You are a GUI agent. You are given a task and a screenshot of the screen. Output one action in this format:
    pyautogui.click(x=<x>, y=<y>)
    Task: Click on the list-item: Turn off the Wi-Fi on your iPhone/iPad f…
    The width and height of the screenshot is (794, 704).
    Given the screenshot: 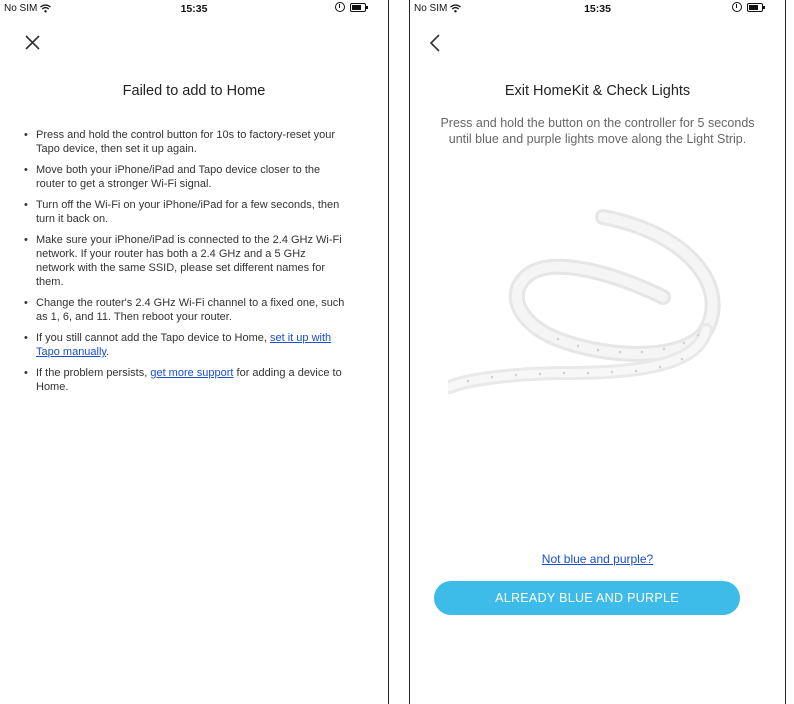 What is the action you would take?
    pyautogui.click(x=185, y=212)
    